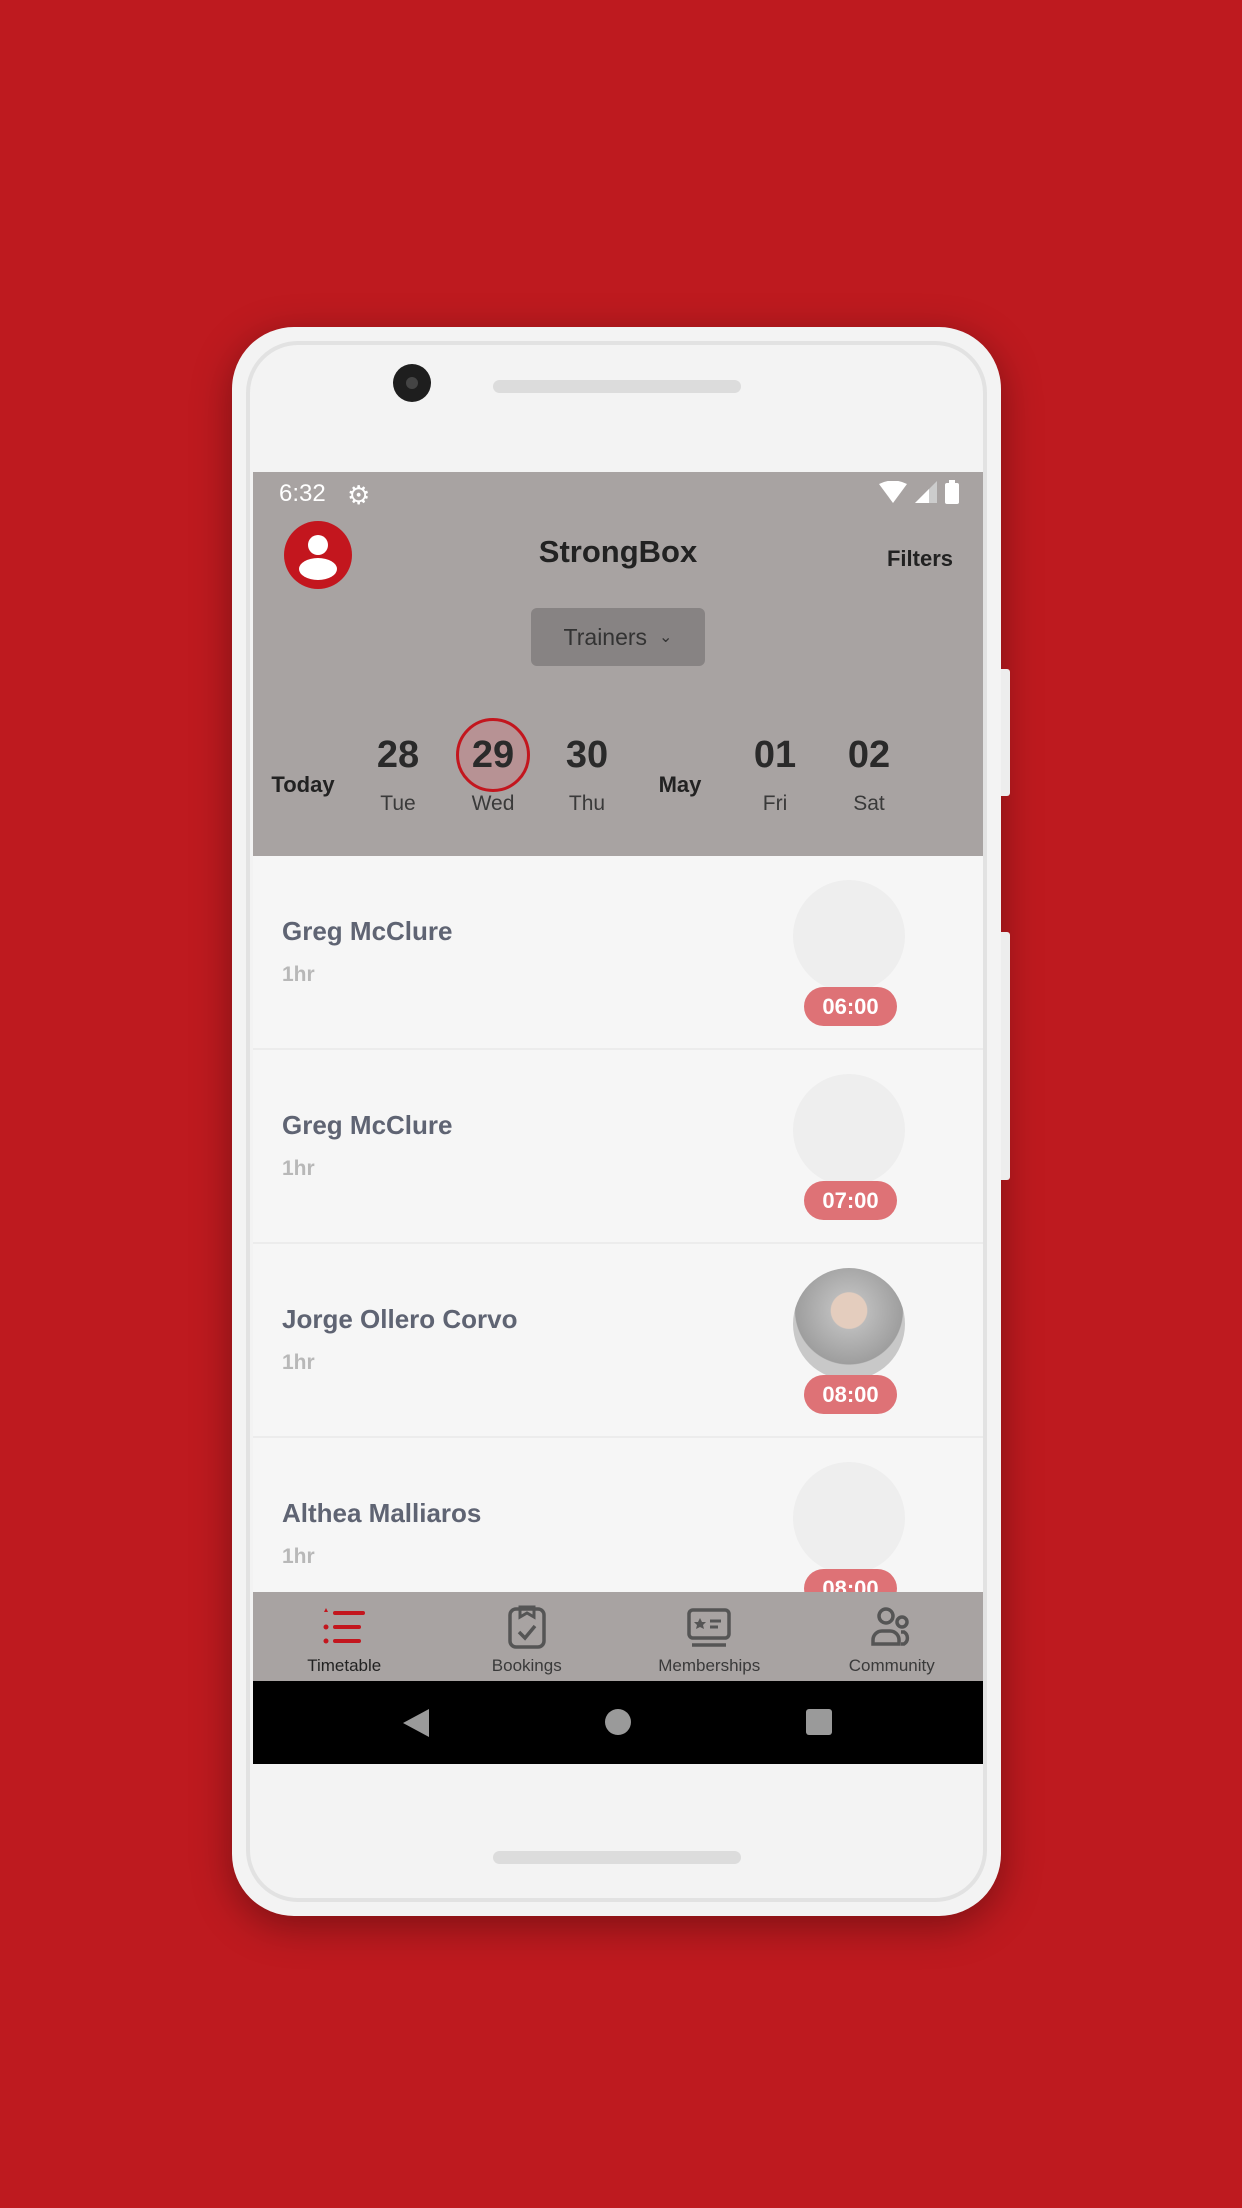  What do you see at coordinates (1005, 732) in the screenshot?
I see `power-button` at bounding box center [1005, 732].